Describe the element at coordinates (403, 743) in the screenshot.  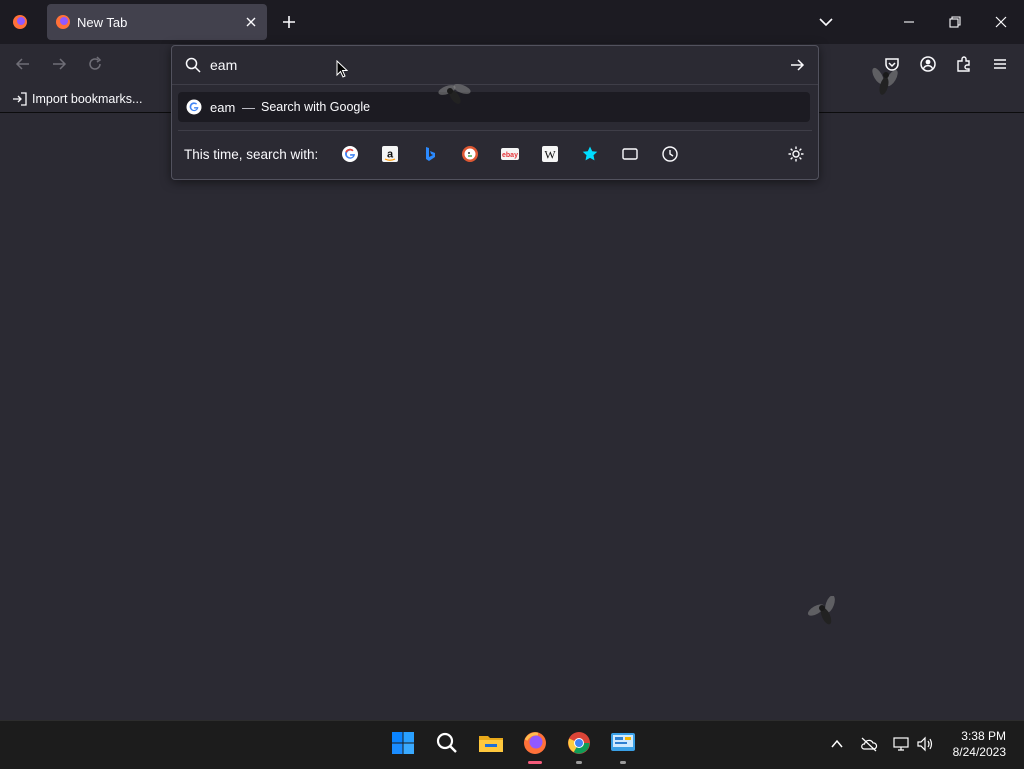
I see `windows-start-icon` at that location.